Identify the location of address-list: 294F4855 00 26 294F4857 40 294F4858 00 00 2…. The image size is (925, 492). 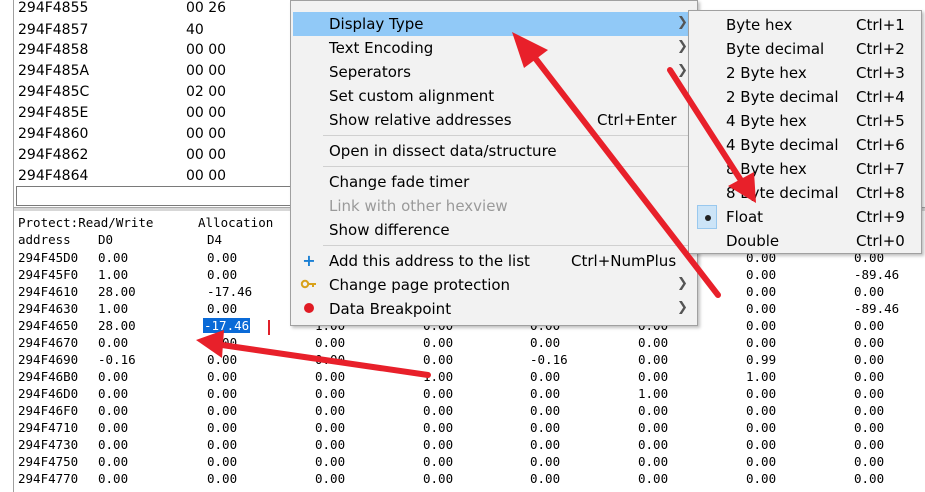
(154, 93).